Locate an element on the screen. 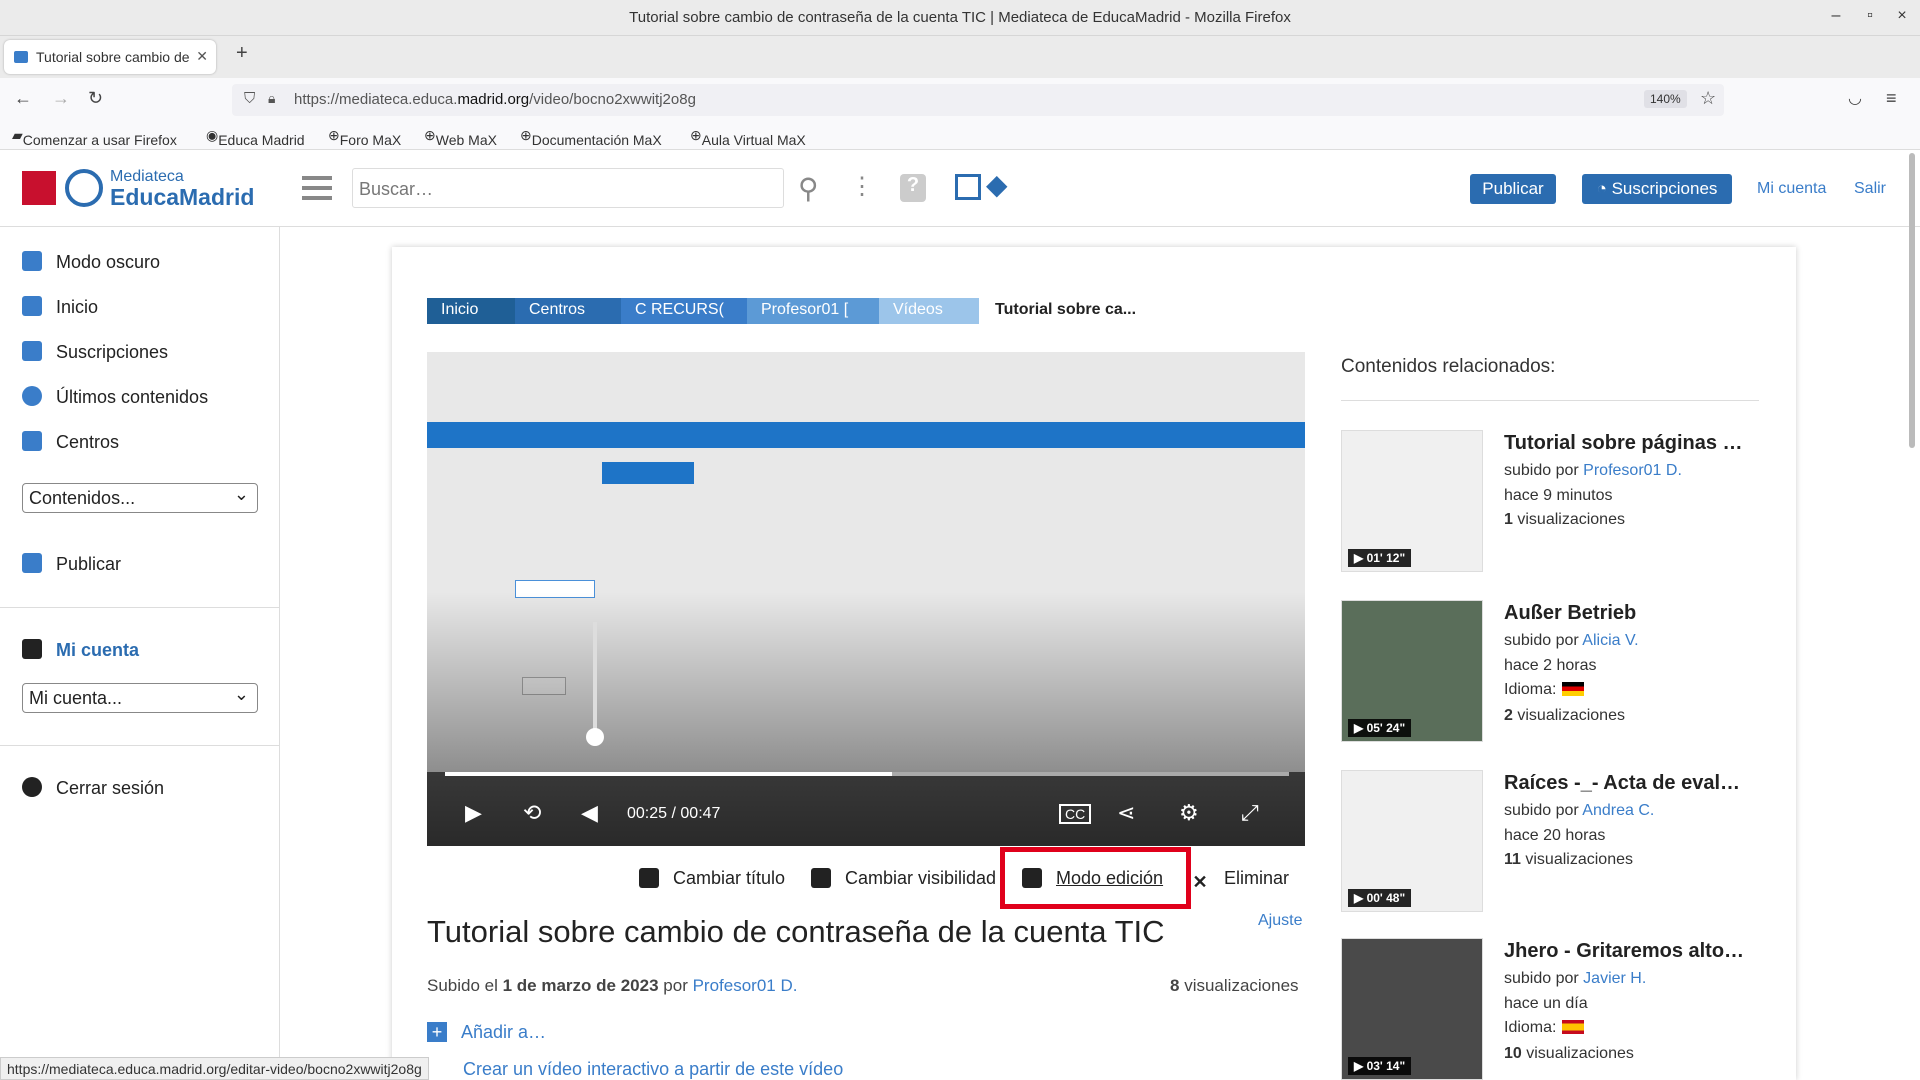 The height and width of the screenshot is (1080, 1920). progress-bar is located at coordinates (867, 774).